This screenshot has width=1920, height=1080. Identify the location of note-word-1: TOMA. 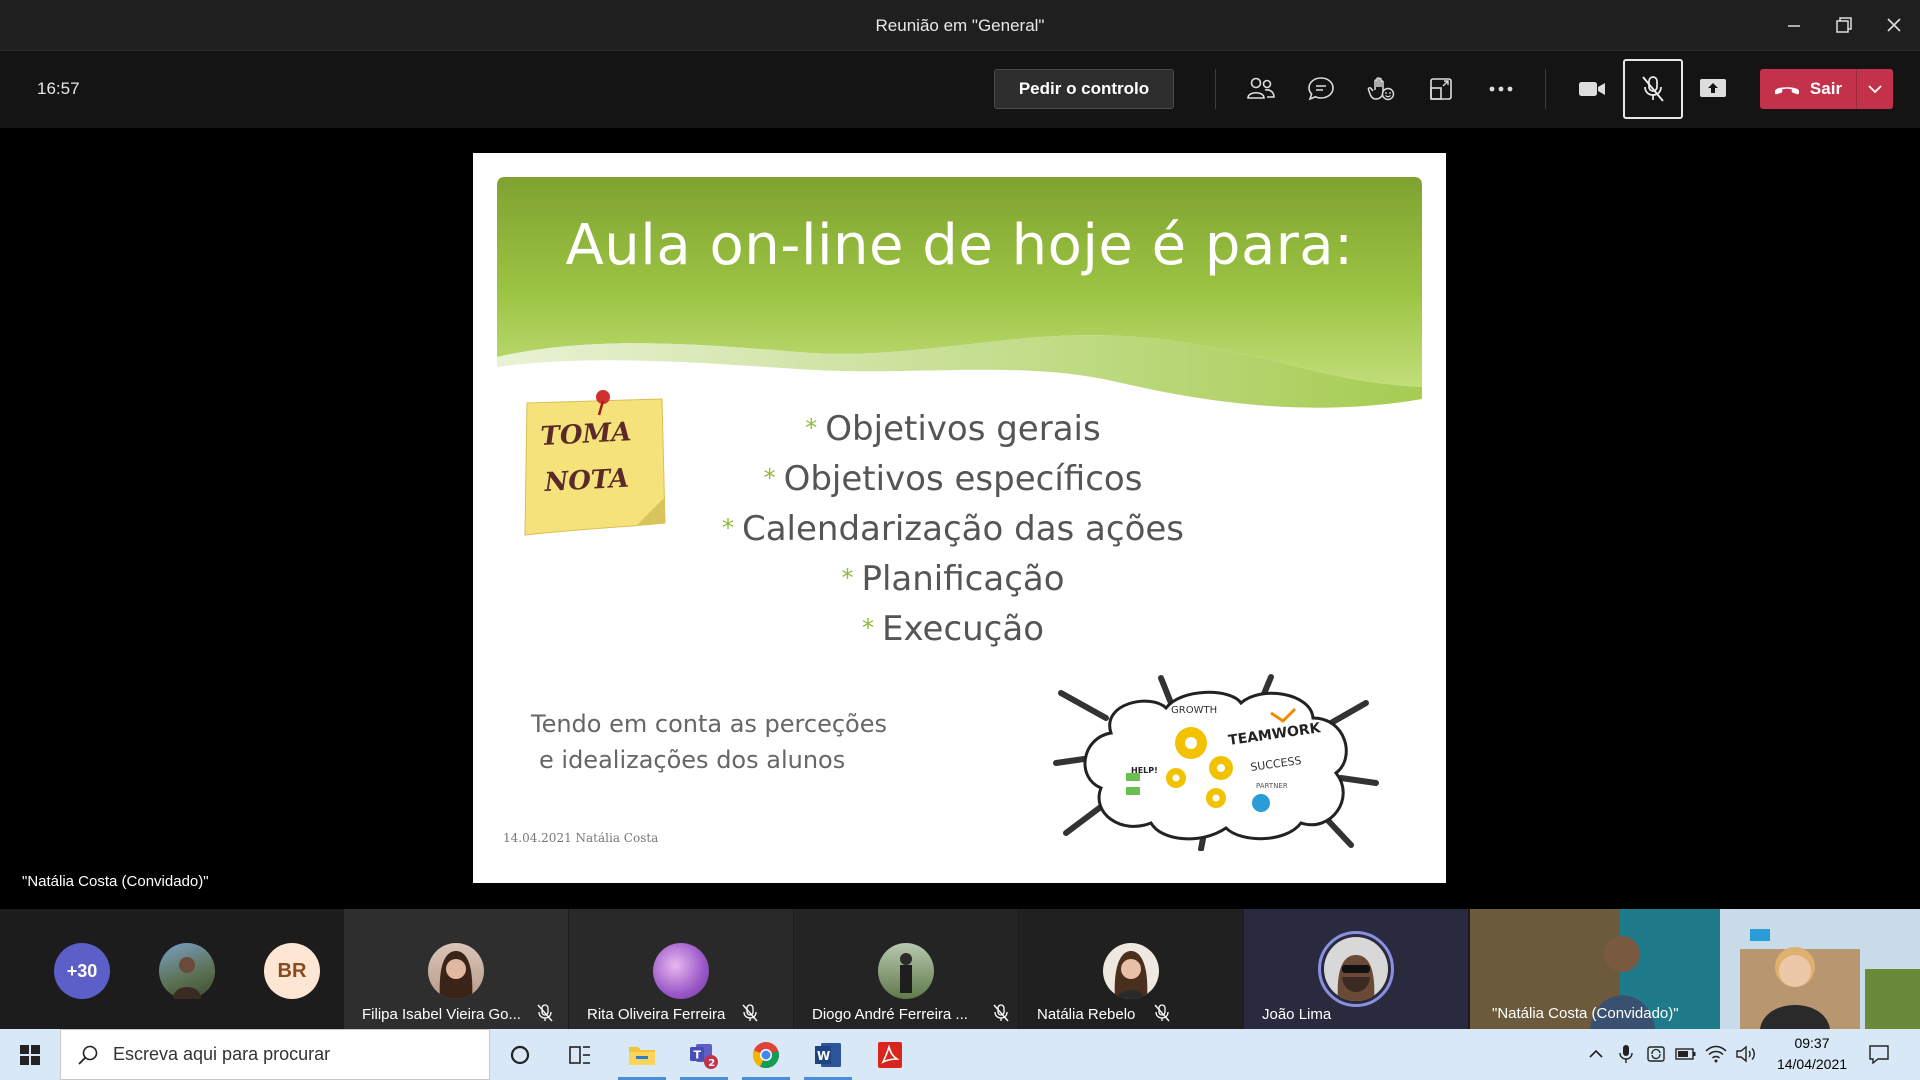
(586, 434).